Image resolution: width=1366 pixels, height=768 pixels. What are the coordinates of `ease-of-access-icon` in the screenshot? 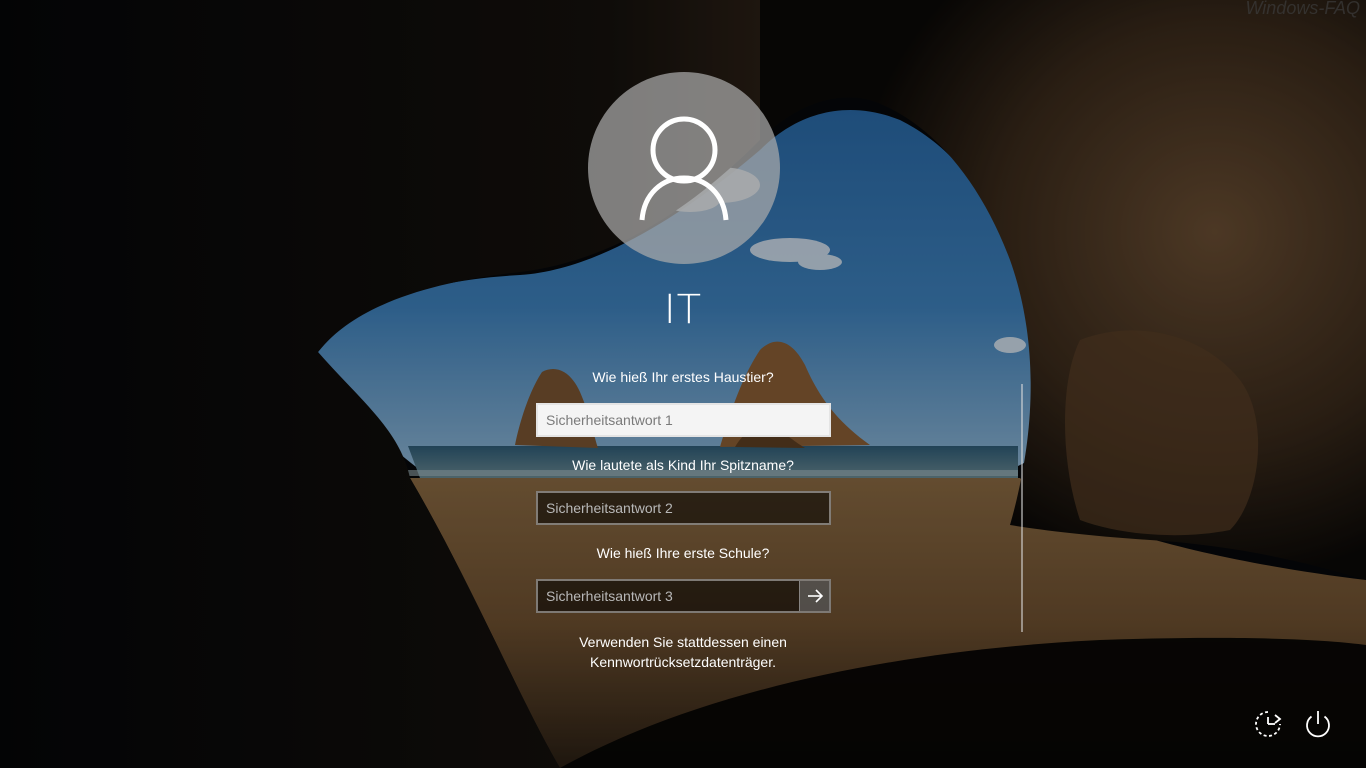 It's located at (1268, 724).